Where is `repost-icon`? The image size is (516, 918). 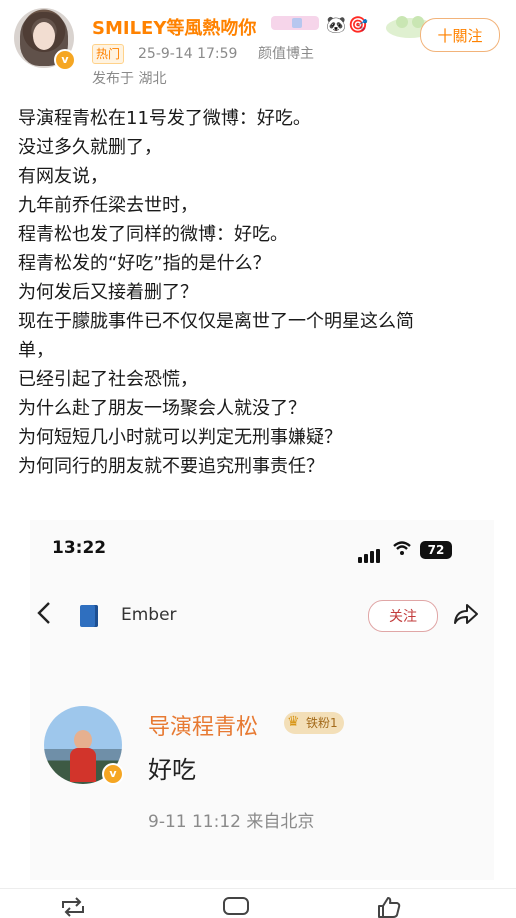
repost-icon is located at coordinates (73, 907).